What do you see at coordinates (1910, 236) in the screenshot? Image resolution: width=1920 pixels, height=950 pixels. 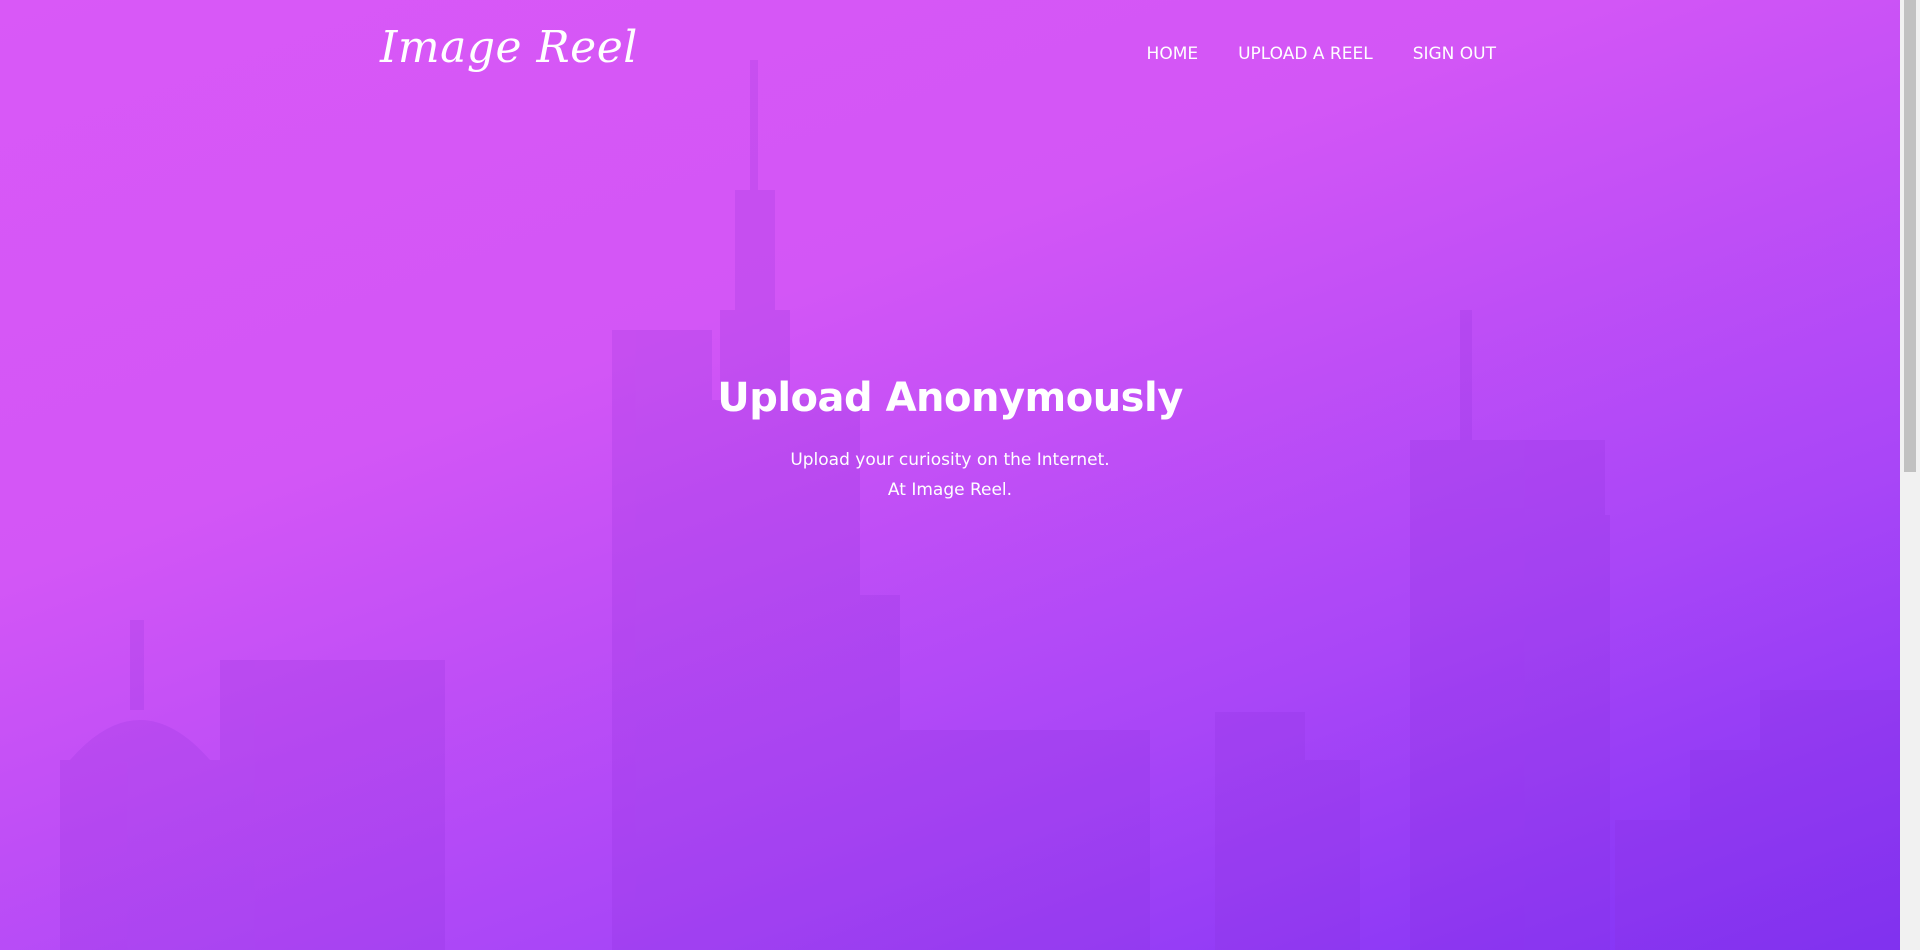 I see `scrollbar-thumb` at bounding box center [1910, 236].